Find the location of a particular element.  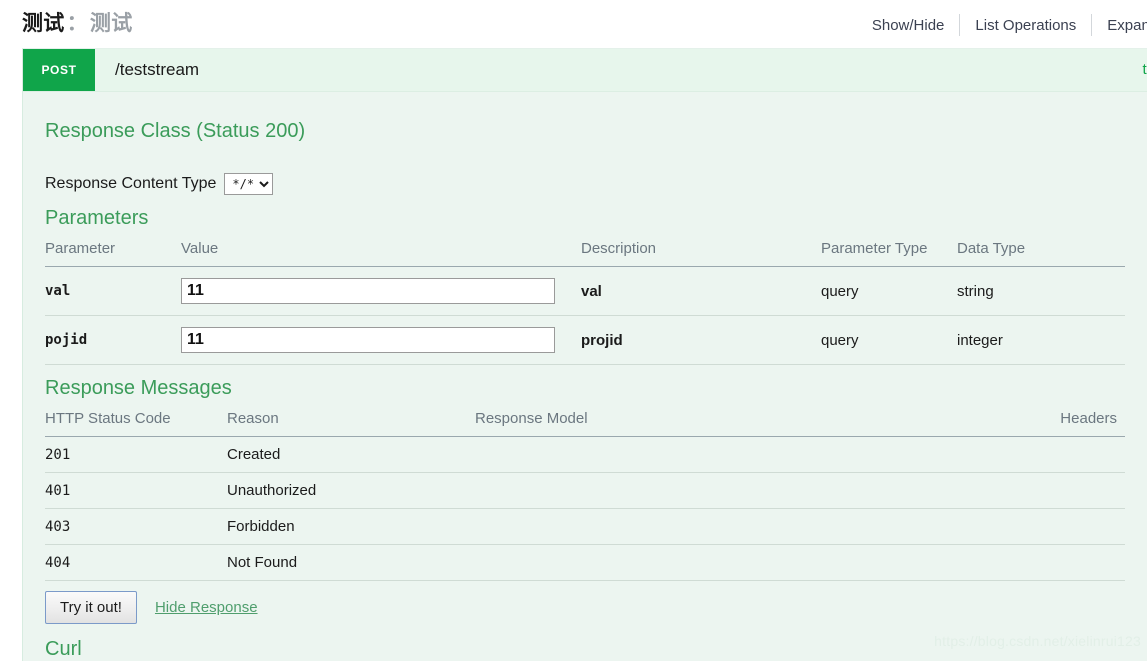

response-messages-heading: Response Messages is located at coordinates (138, 388).